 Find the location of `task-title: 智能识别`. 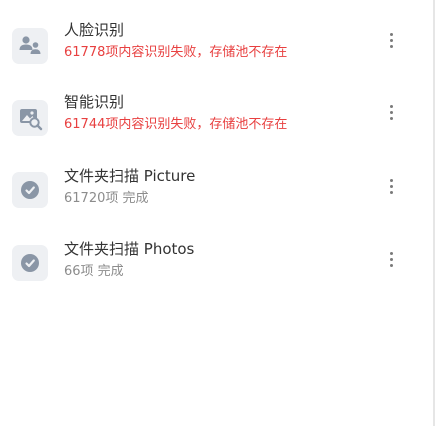

task-title: 智能识别 is located at coordinates (94, 102).